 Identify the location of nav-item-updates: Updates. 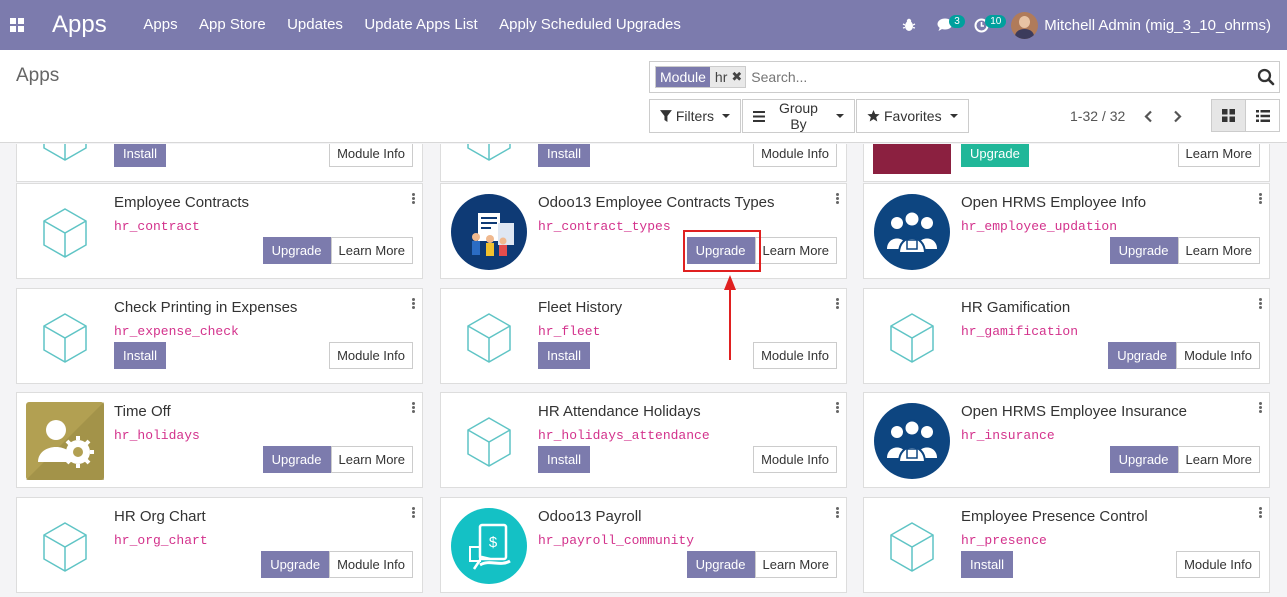
(314, 25).